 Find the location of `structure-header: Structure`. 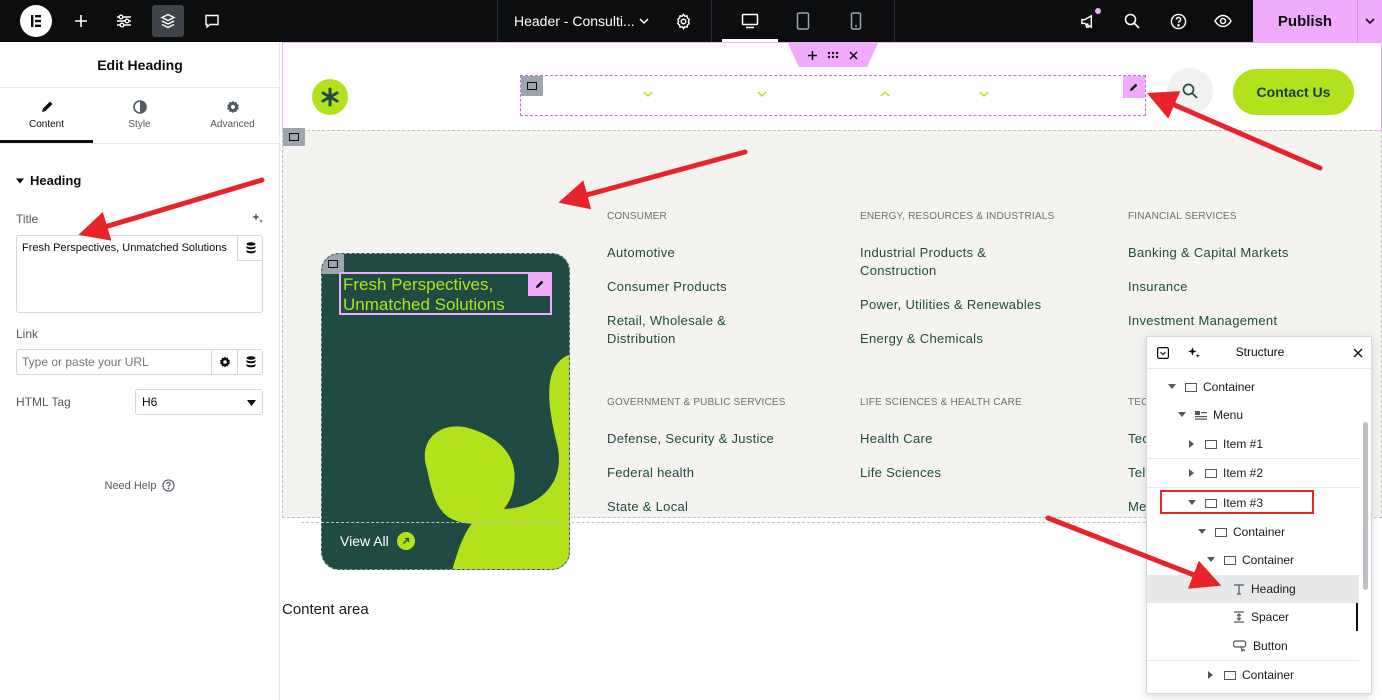

structure-header: Structure is located at coordinates (1259, 353).